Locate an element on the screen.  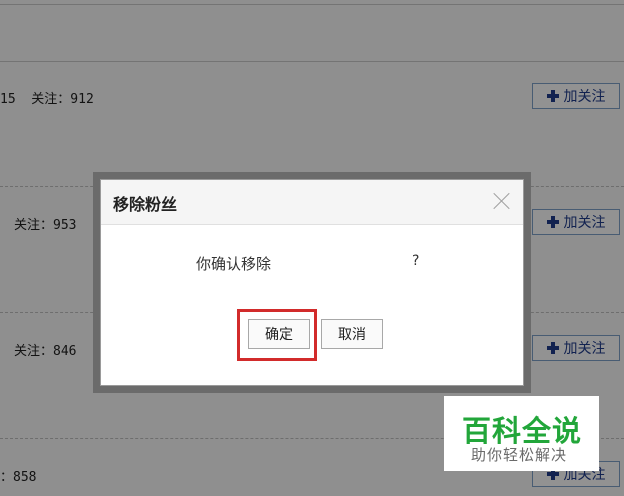
close-icon is located at coordinates (502, 201).